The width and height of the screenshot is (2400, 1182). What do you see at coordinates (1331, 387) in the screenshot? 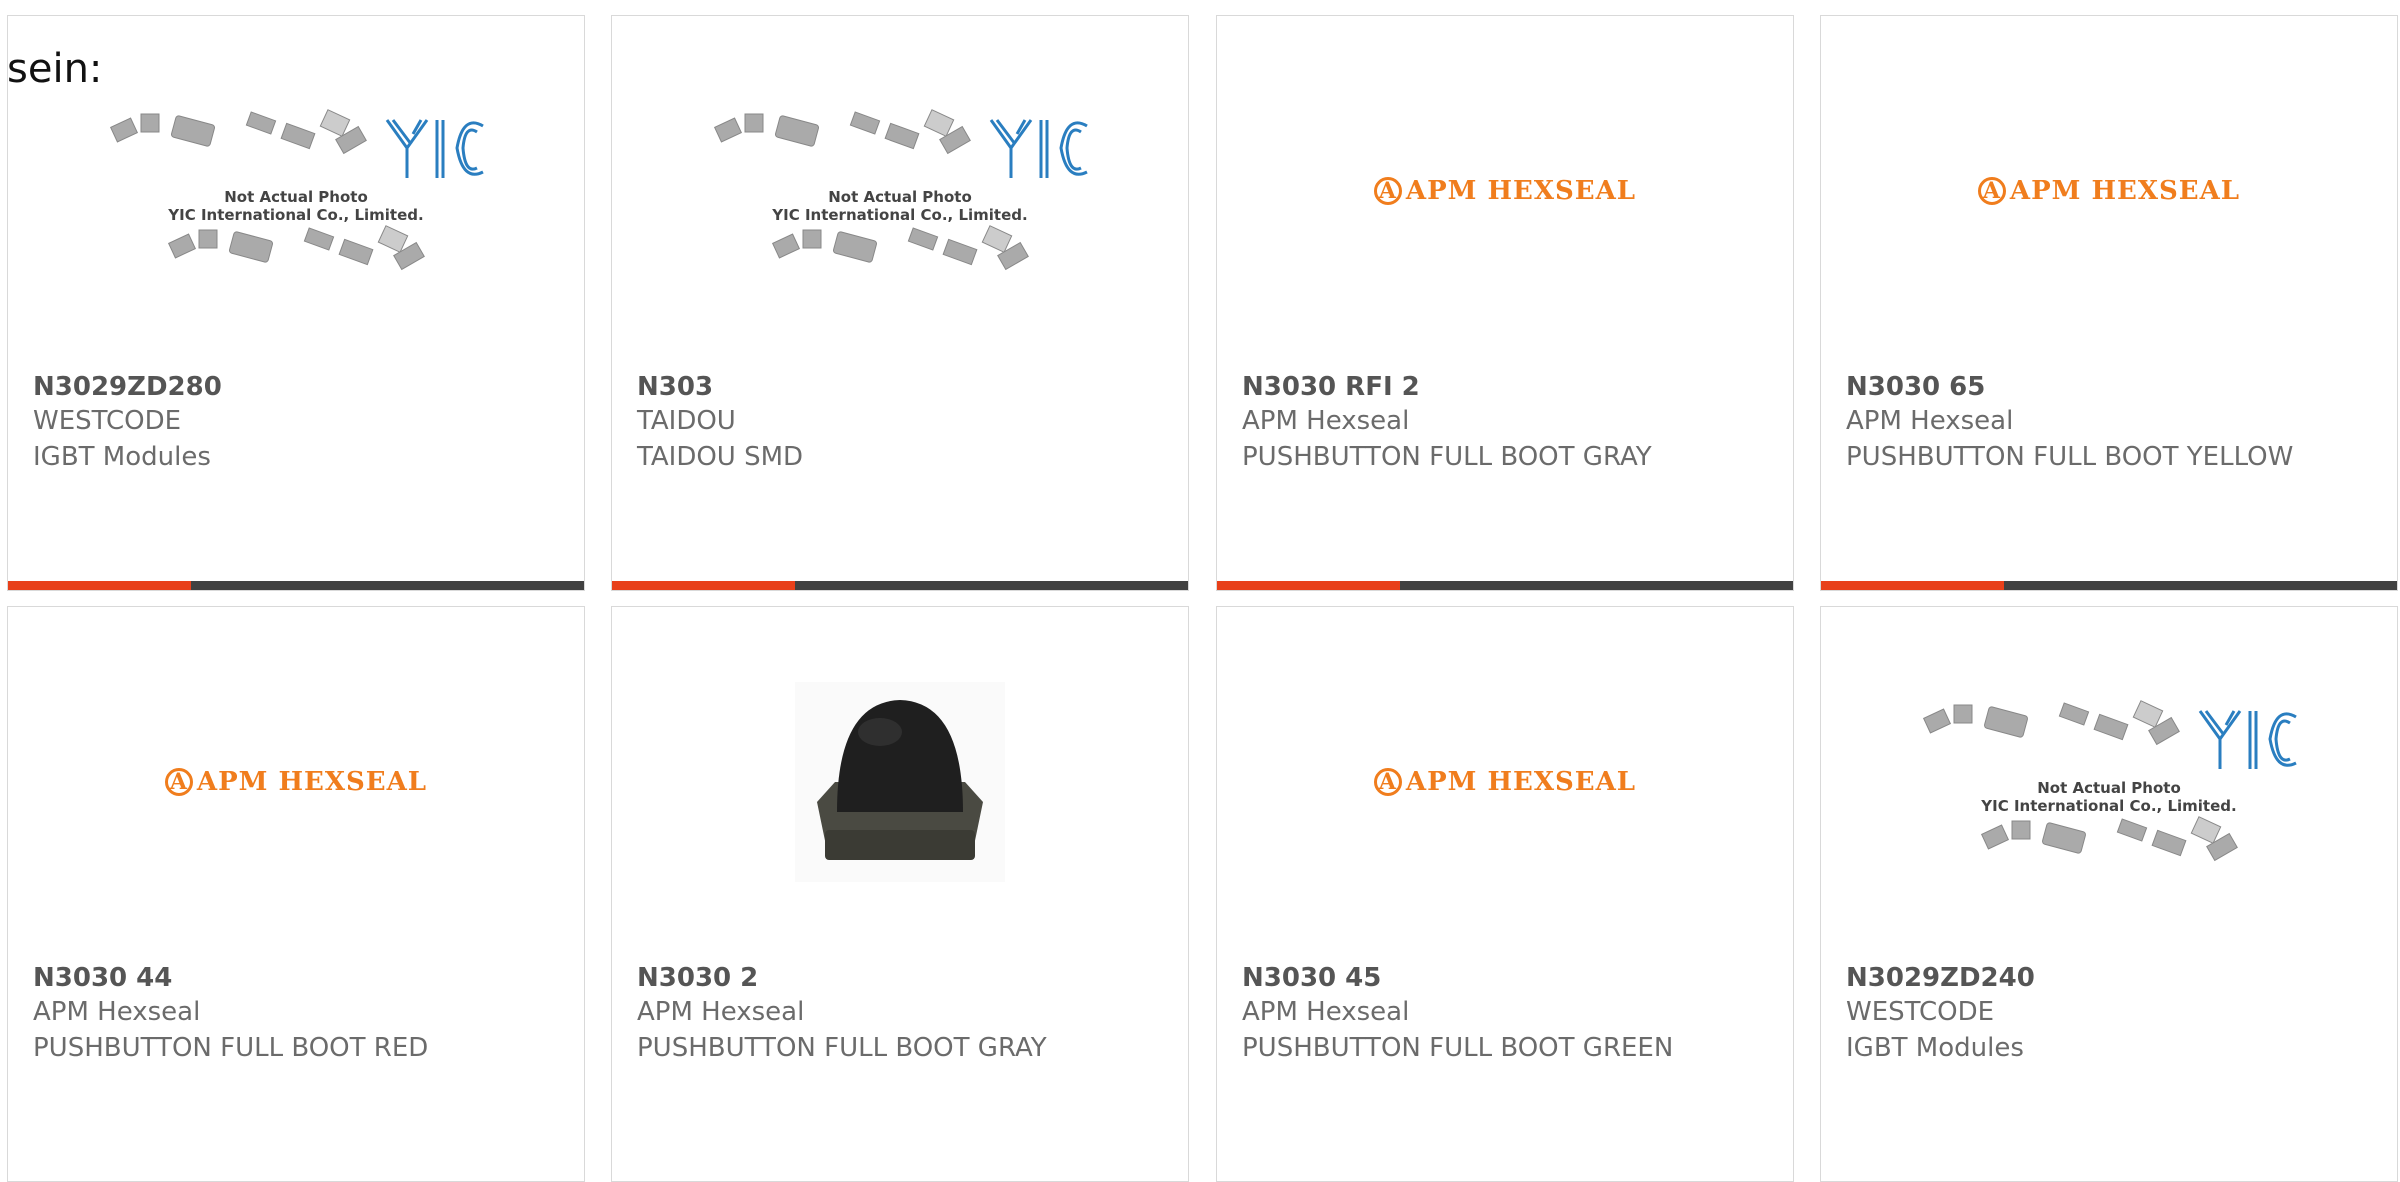
I see `product-part-number: N3030 RFI 2` at bounding box center [1331, 387].